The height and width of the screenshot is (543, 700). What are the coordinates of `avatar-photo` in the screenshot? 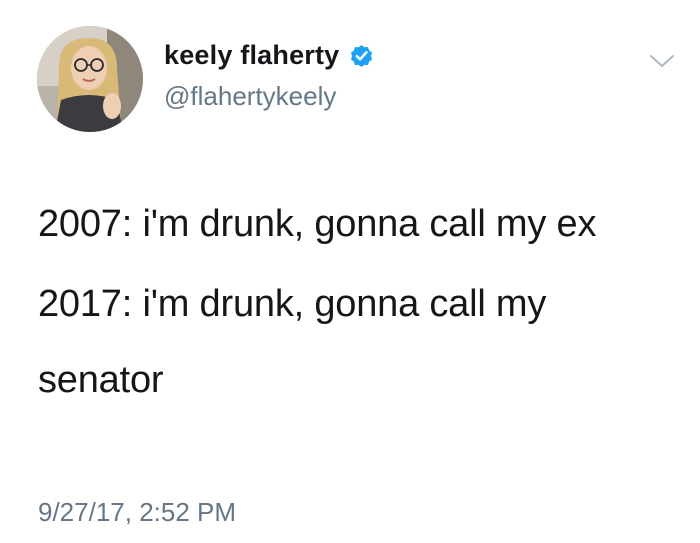 It's located at (90, 79).